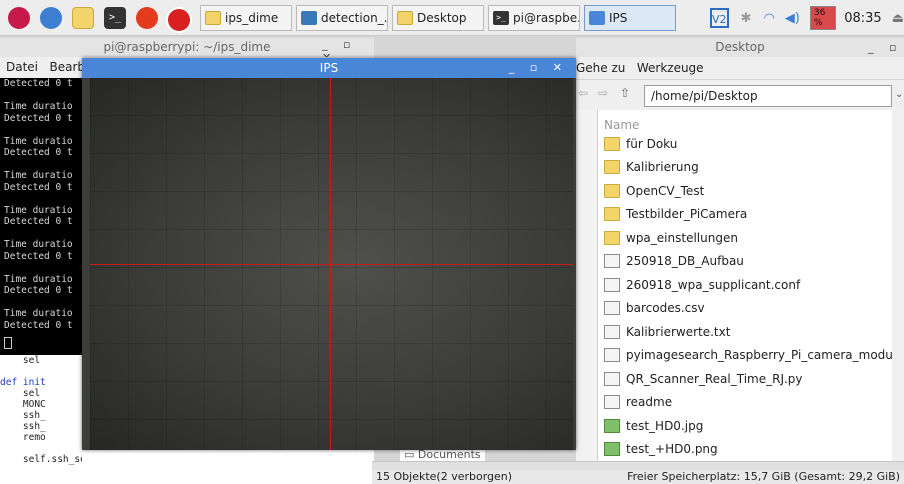  I want to click on wifi-icon: ◠, so click(768, 18).